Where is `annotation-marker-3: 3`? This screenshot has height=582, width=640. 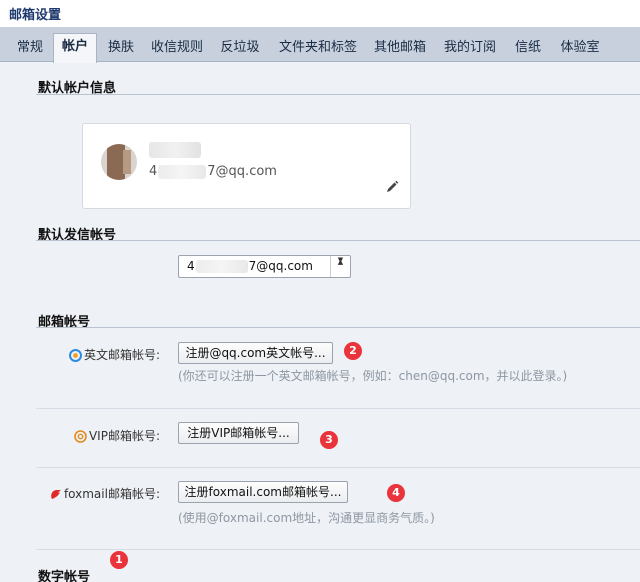 annotation-marker-3: 3 is located at coordinates (329, 440).